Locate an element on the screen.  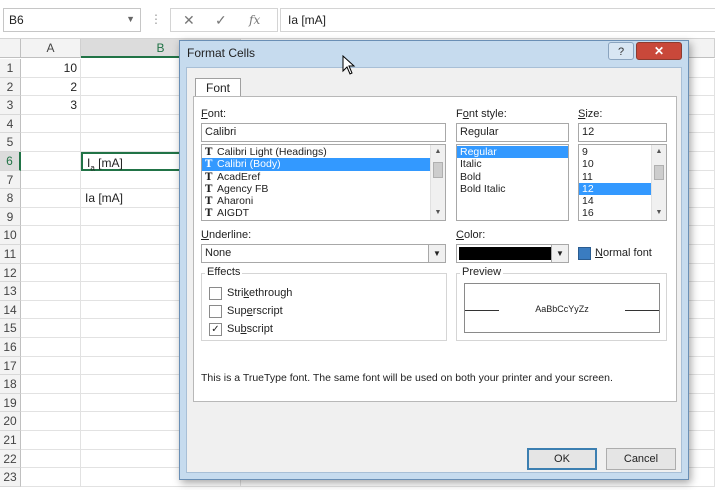
row-header: 6 is located at coordinates (10, 161).